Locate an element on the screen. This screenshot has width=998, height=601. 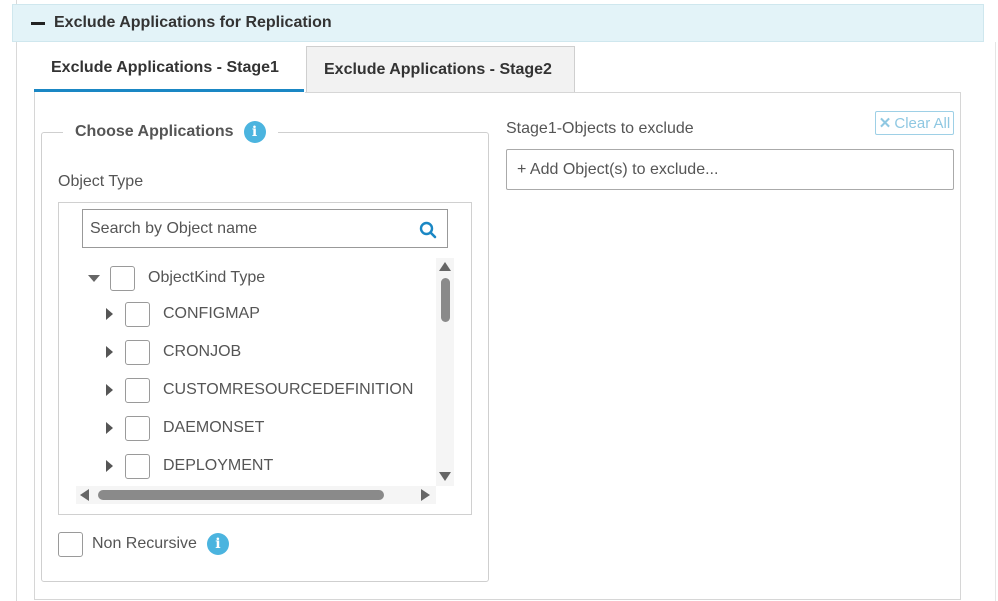
tree-item-label: CRONJOB is located at coordinates (202, 351).